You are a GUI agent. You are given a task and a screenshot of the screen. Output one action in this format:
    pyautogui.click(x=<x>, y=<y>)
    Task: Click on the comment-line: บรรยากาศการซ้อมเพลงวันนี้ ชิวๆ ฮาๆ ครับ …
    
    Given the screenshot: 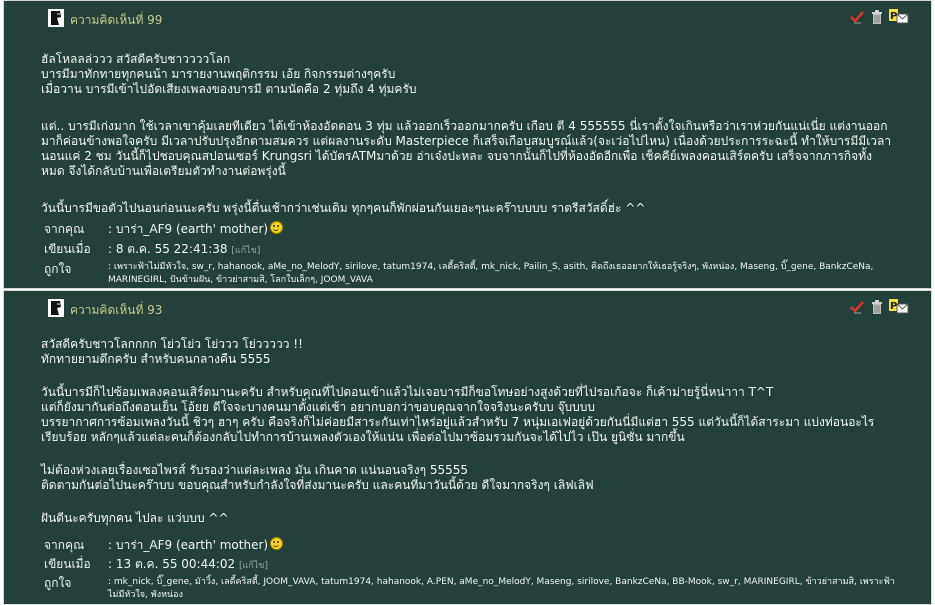 What is the action you would take?
    pyautogui.click(x=458, y=422)
    